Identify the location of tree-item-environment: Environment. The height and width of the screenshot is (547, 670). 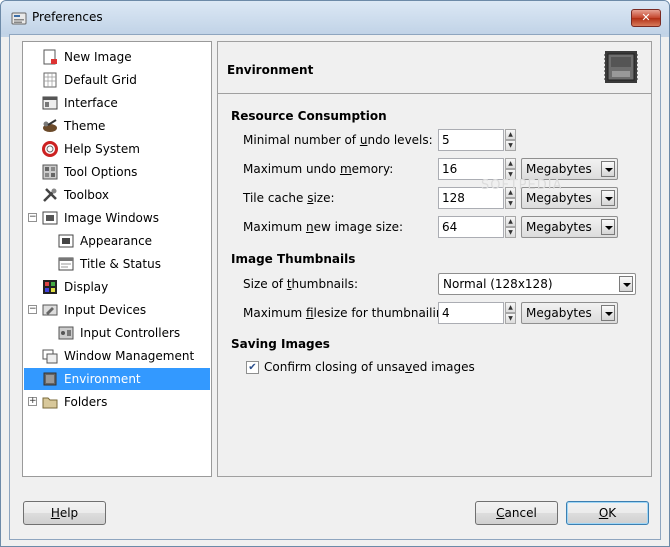
(117, 379).